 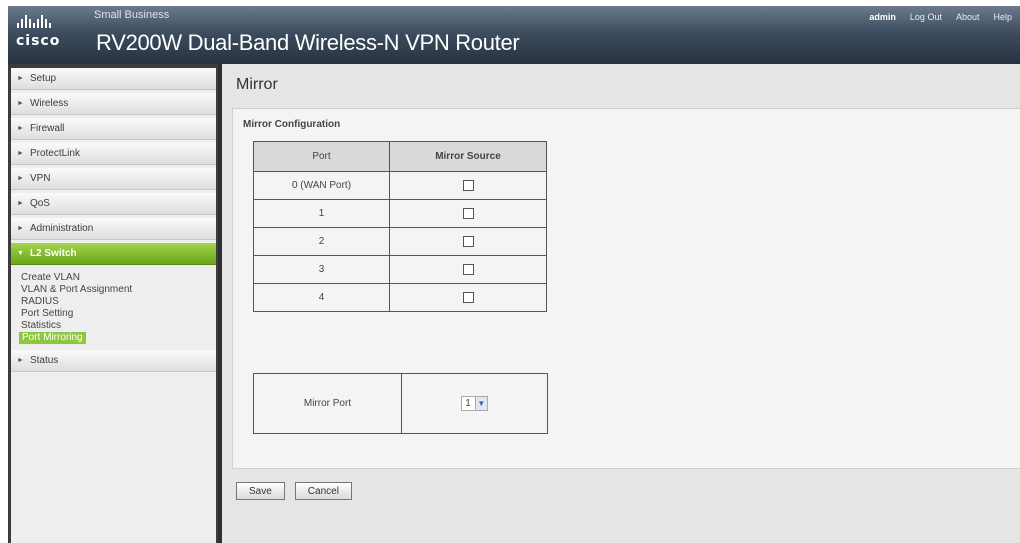 What do you see at coordinates (118, 290) in the screenshot?
I see `subnav-vlan-port-assignment: VLAN & Port Assignment` at bounding box center [118, 290].